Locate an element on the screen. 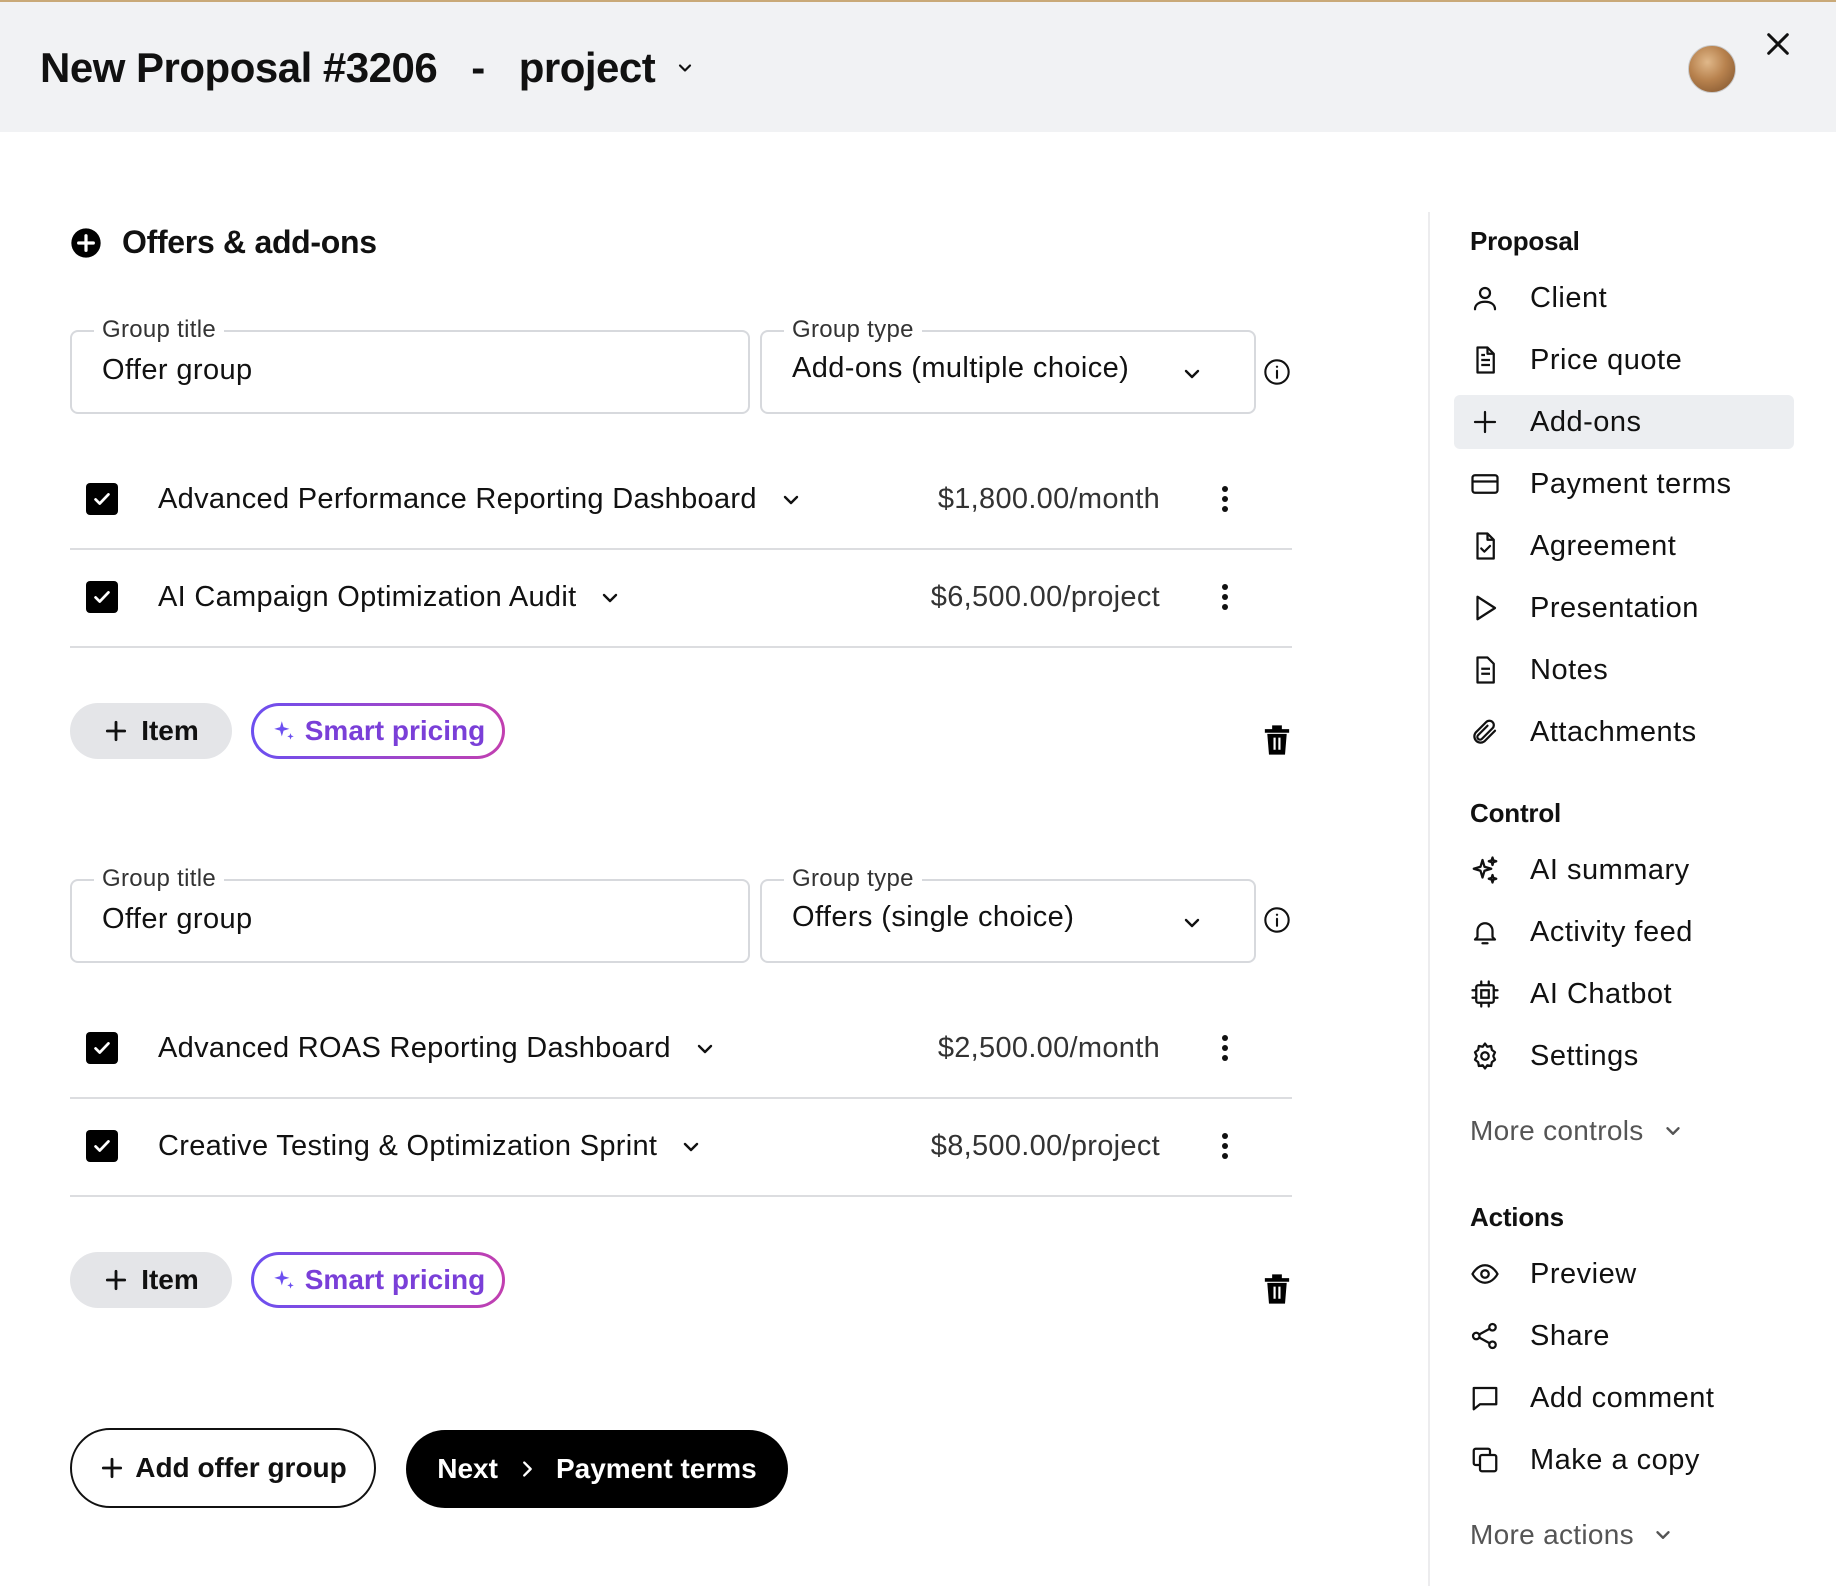  next-target-label: Payment terms is located at coordinates (656, 1468).